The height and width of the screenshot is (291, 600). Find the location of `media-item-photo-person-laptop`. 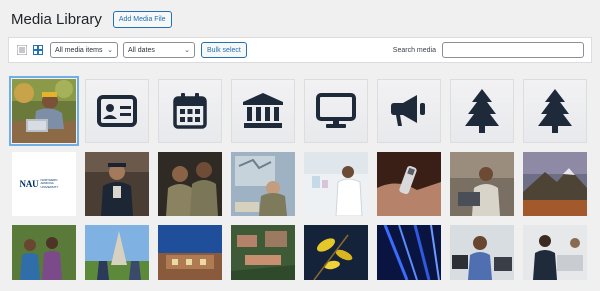

media-item-photo-person-laptop is located at coordinates (44, 111).